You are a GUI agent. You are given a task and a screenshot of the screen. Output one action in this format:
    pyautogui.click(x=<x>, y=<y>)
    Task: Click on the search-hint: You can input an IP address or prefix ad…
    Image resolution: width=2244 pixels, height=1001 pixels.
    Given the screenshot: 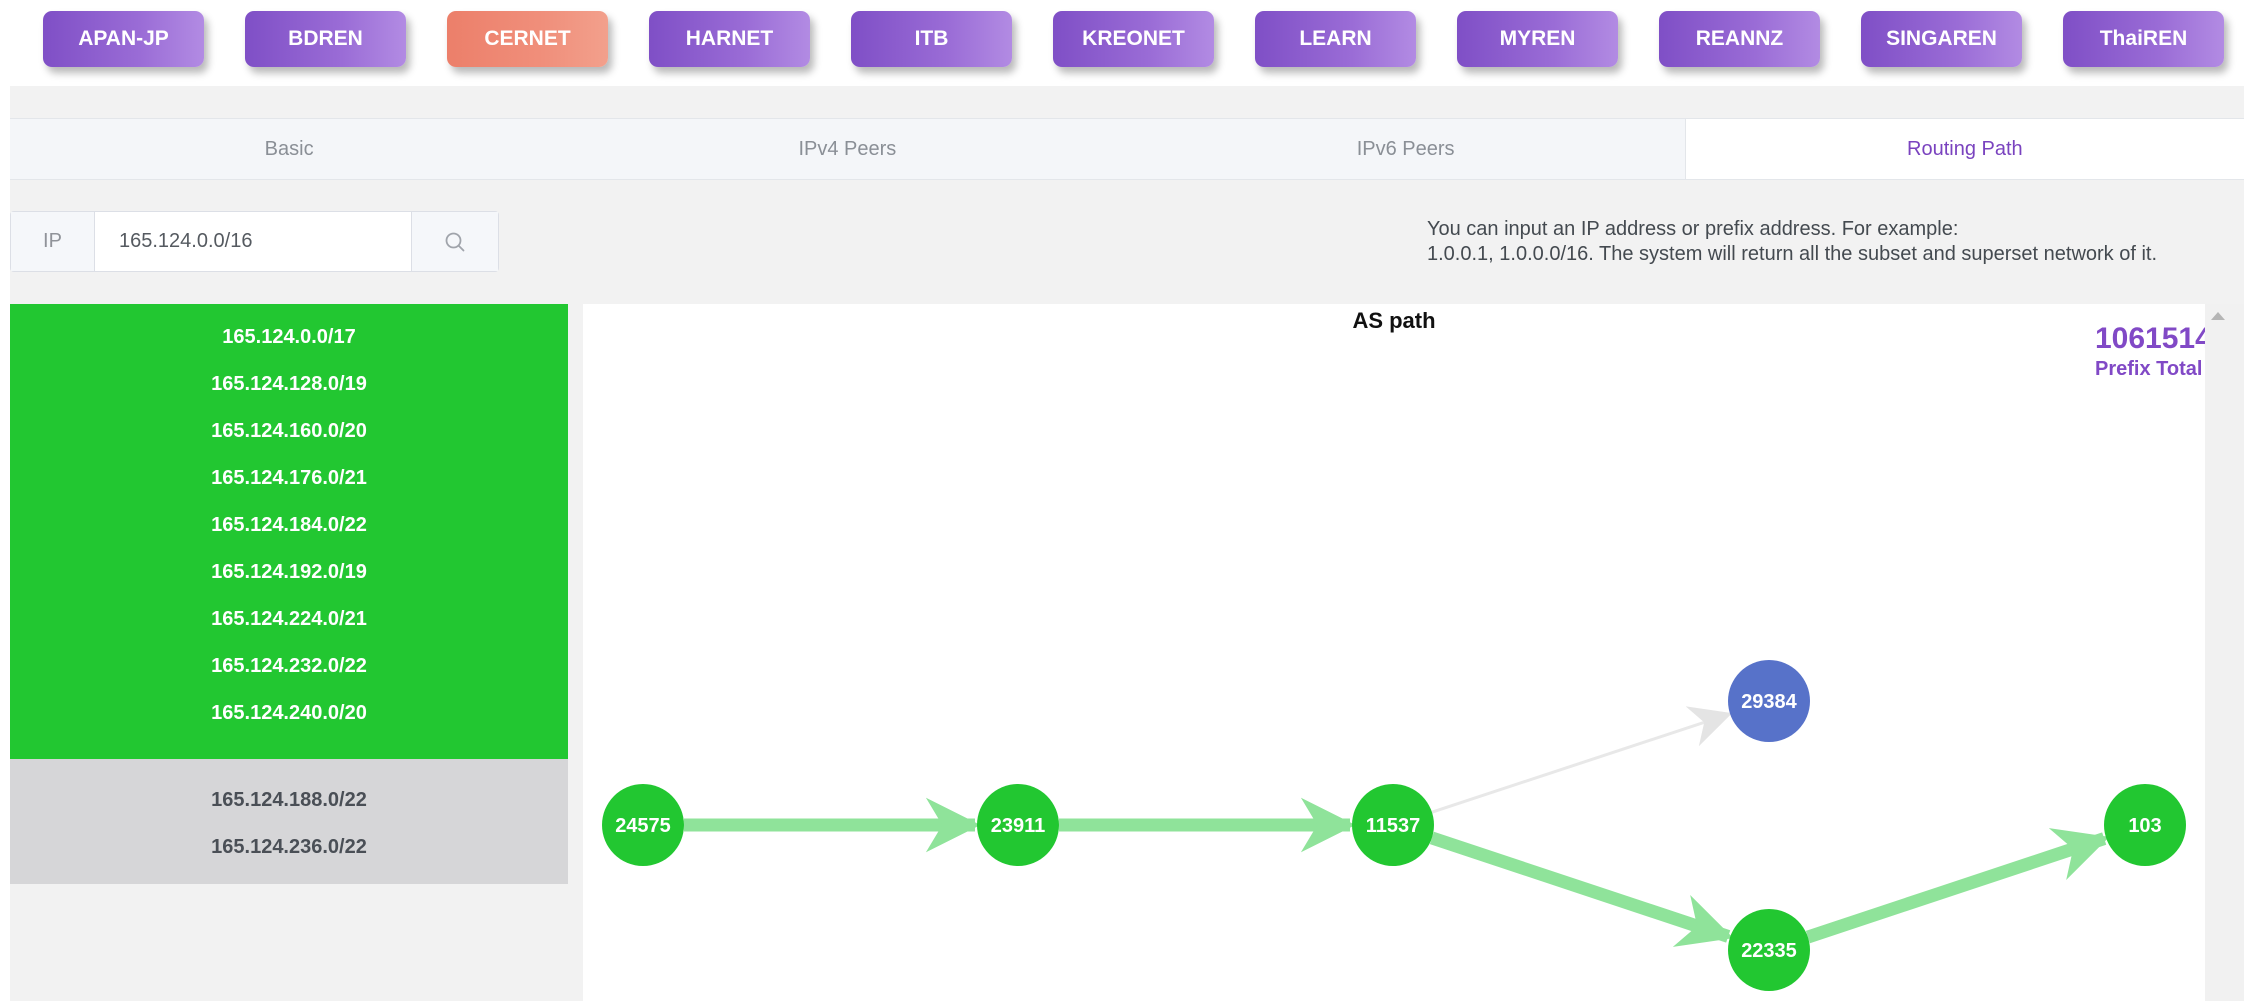 What is the action you would take?
    pyautogui.click(x=1835, y=242)
    